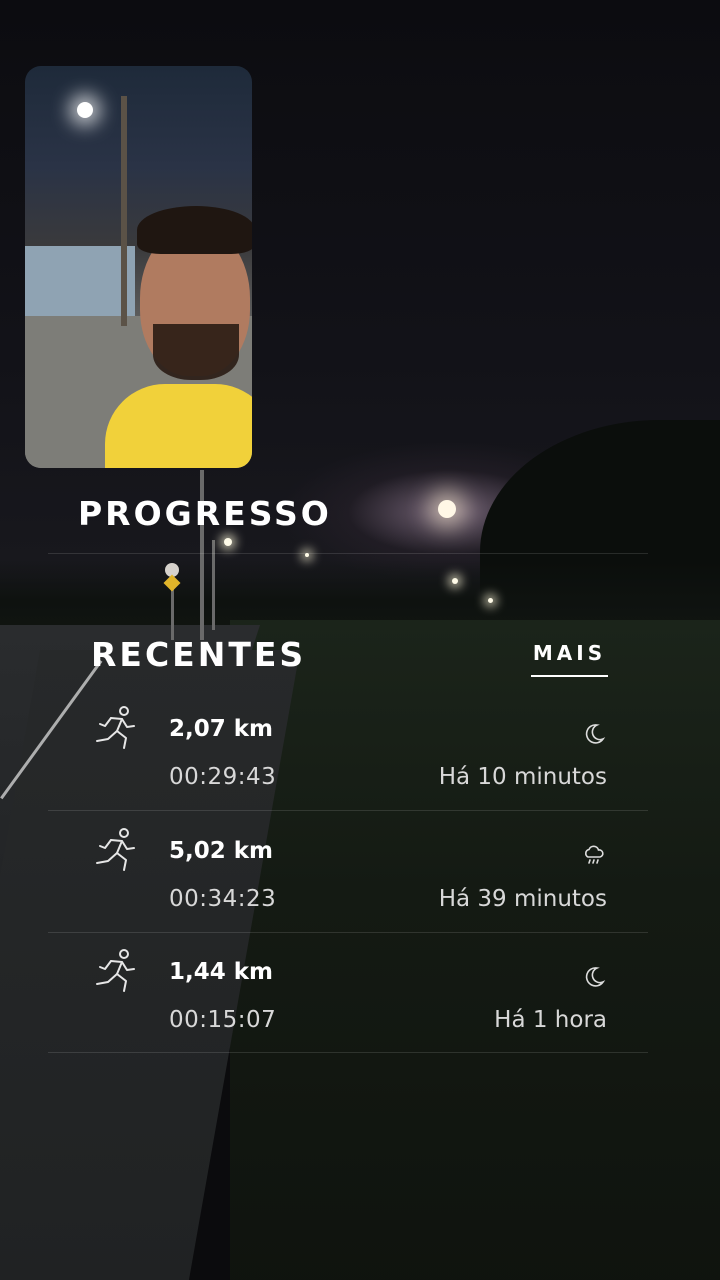 The image size is (720, 1280). Describe the element at coordinates (522, 777) in the screenshot. I see `time-ago: Há 10 minutos` at that location.